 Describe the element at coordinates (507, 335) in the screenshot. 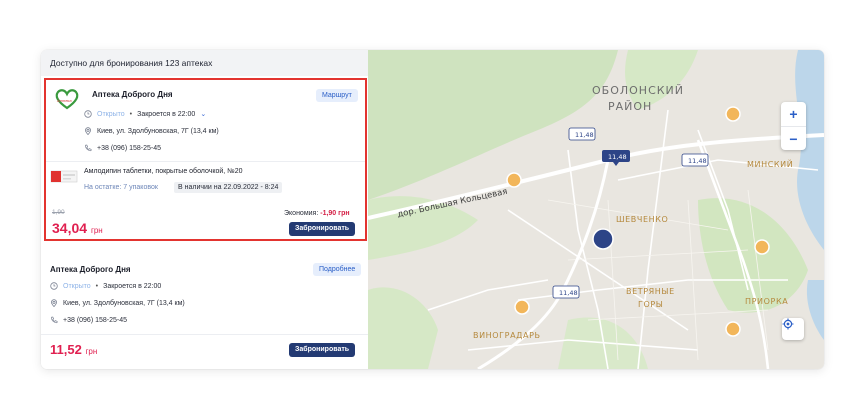

I see `district-label: ВИНОГРАДАРЬ` at that location.